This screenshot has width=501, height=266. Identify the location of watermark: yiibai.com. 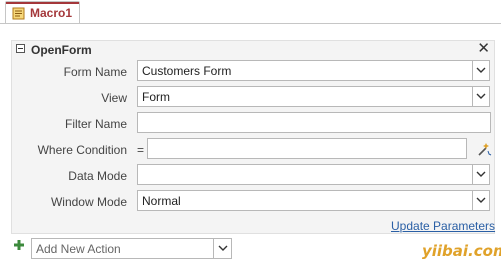
(461, 251).